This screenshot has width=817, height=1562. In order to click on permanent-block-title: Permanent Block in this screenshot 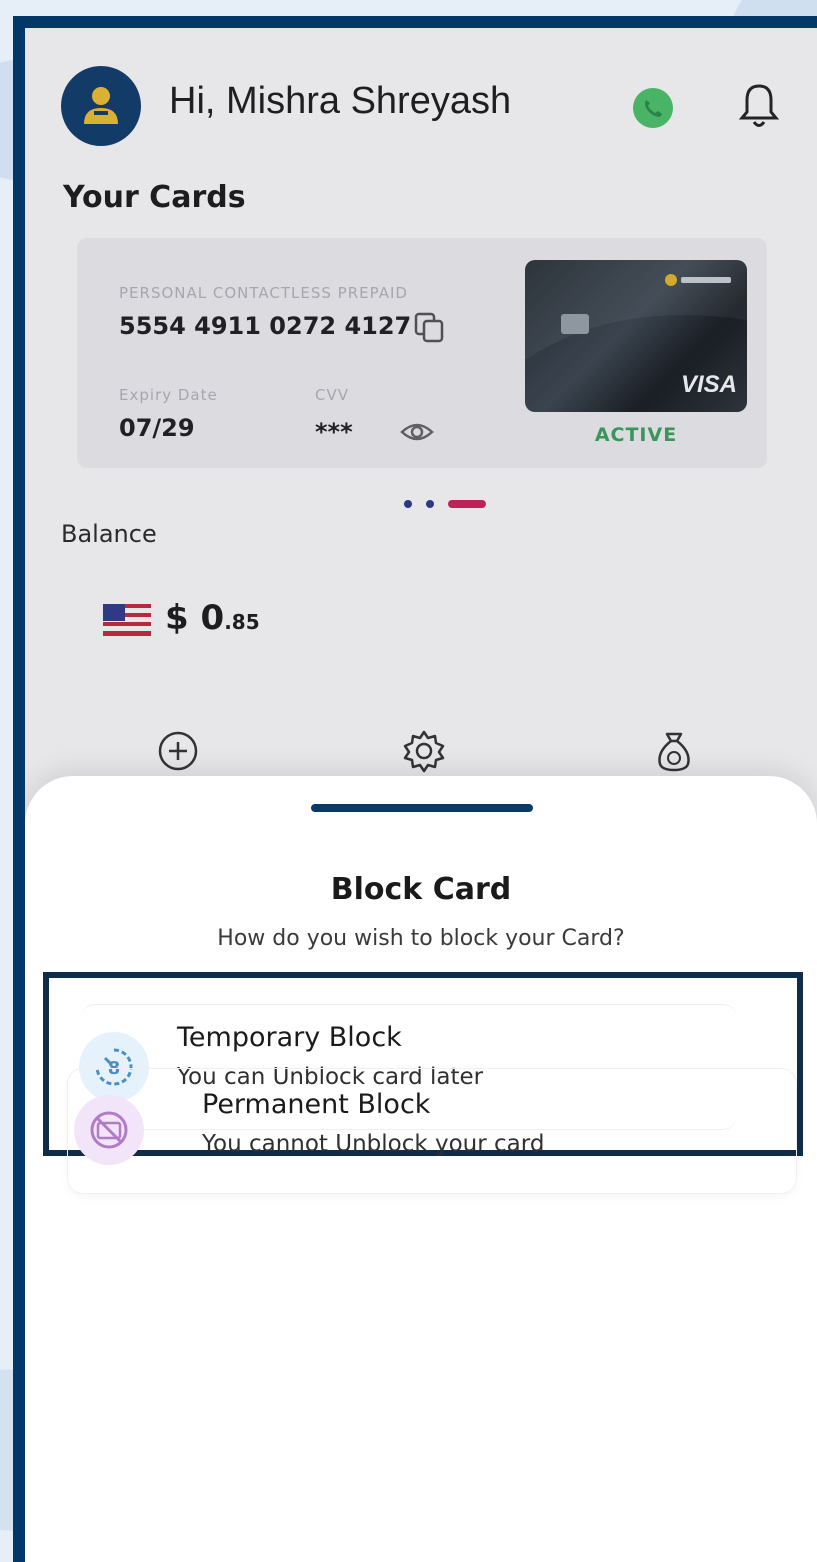, I will do `click(316, 1104)`.